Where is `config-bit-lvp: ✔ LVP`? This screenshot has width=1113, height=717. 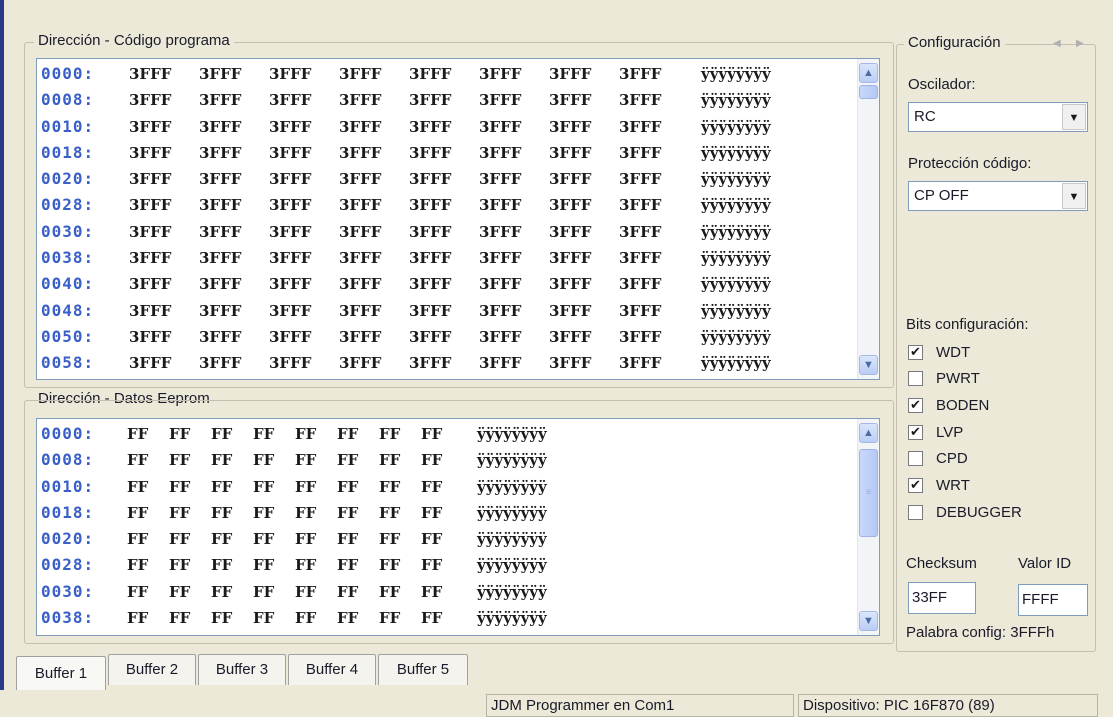
config-bit-lvp: ✔ LVP is located at coordinates (935, 432).